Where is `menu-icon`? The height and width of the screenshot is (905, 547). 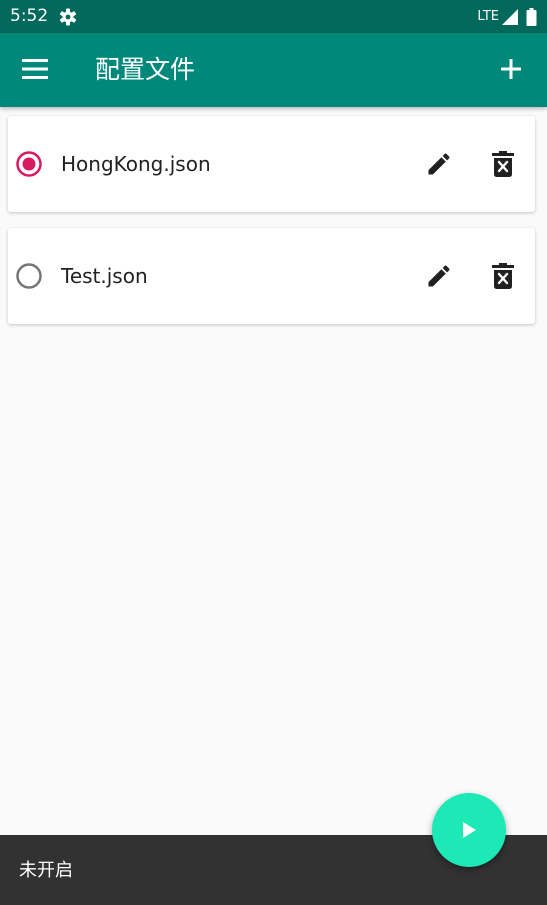 menu-icon is located at coordinates (35, 69).